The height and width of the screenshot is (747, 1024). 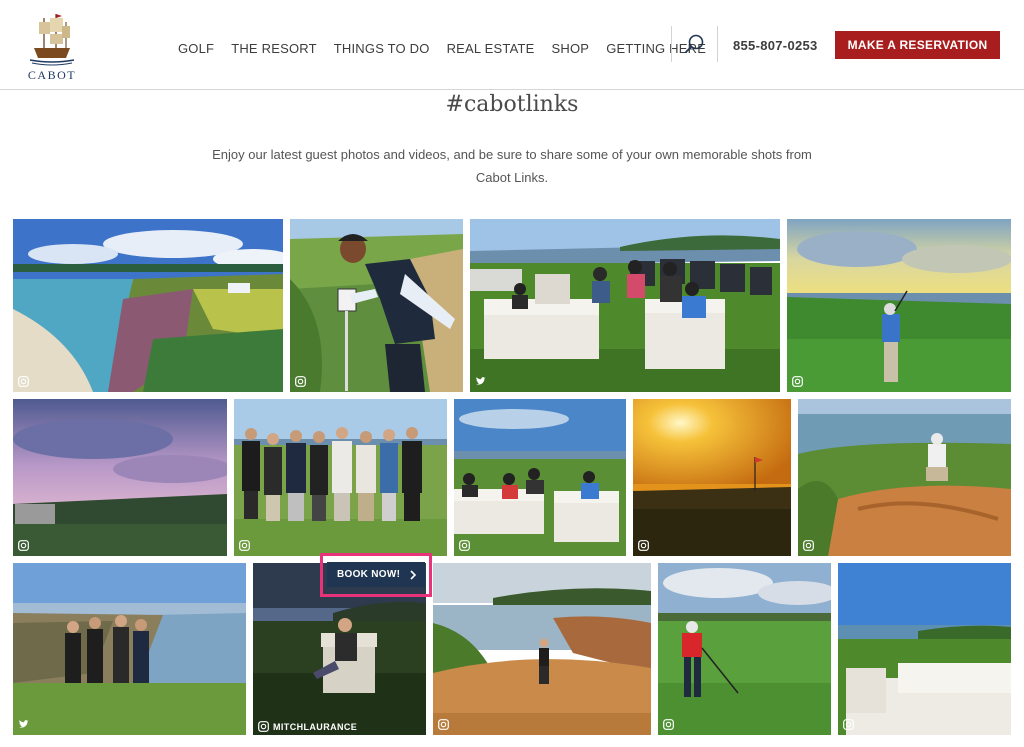 I want to click on nav-item-the-resort: THE RESORT, so click(x=274, y=48).